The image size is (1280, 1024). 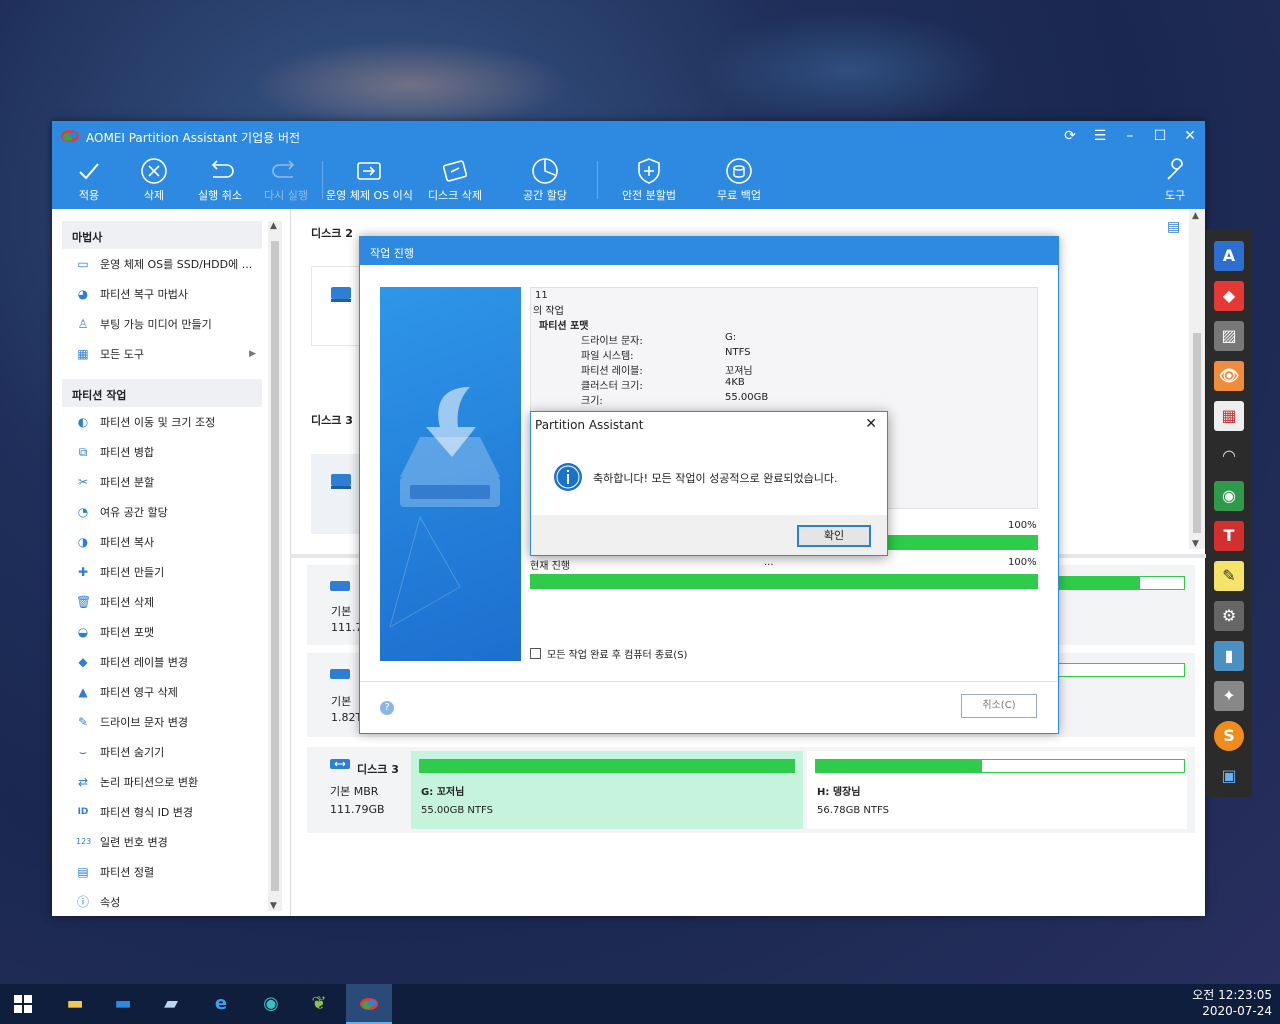 I want to click on dock-app-a-icon: A, so click(x=1229, y=256).